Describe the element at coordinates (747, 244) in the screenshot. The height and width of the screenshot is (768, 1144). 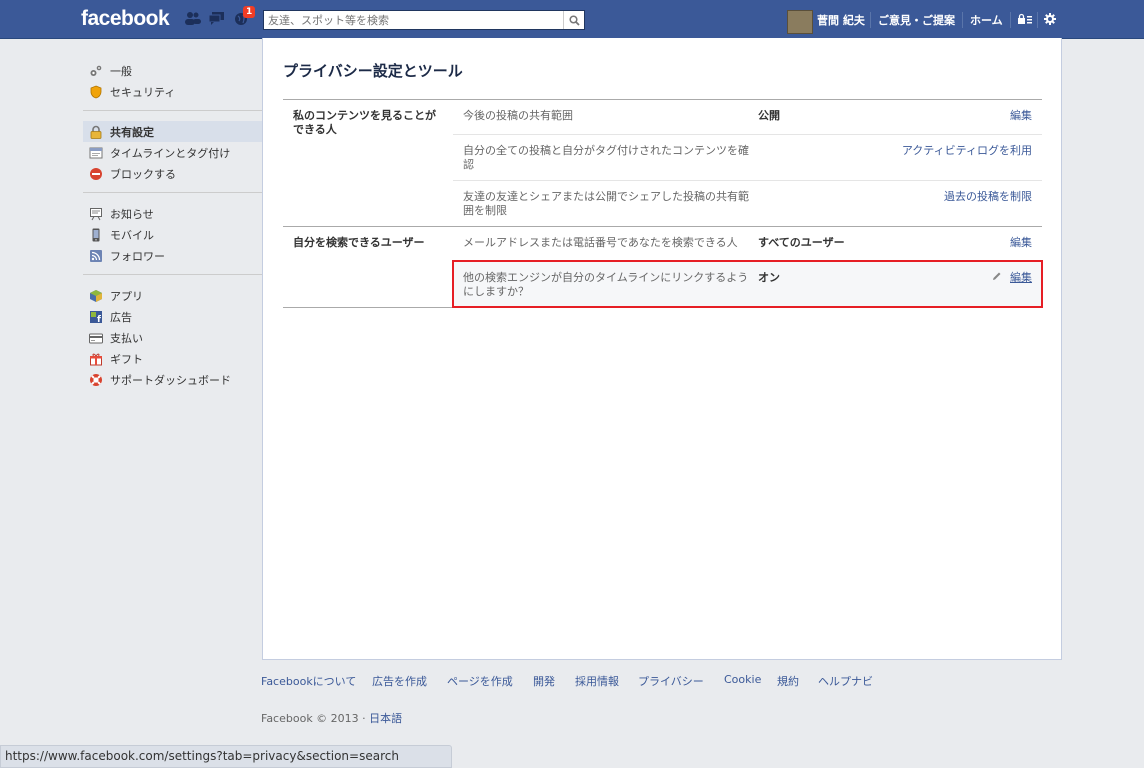
I see `settings-row: メールアドレスまたは電話番号であなたを検索できる人 すべてのユーザー 編集` at that location.